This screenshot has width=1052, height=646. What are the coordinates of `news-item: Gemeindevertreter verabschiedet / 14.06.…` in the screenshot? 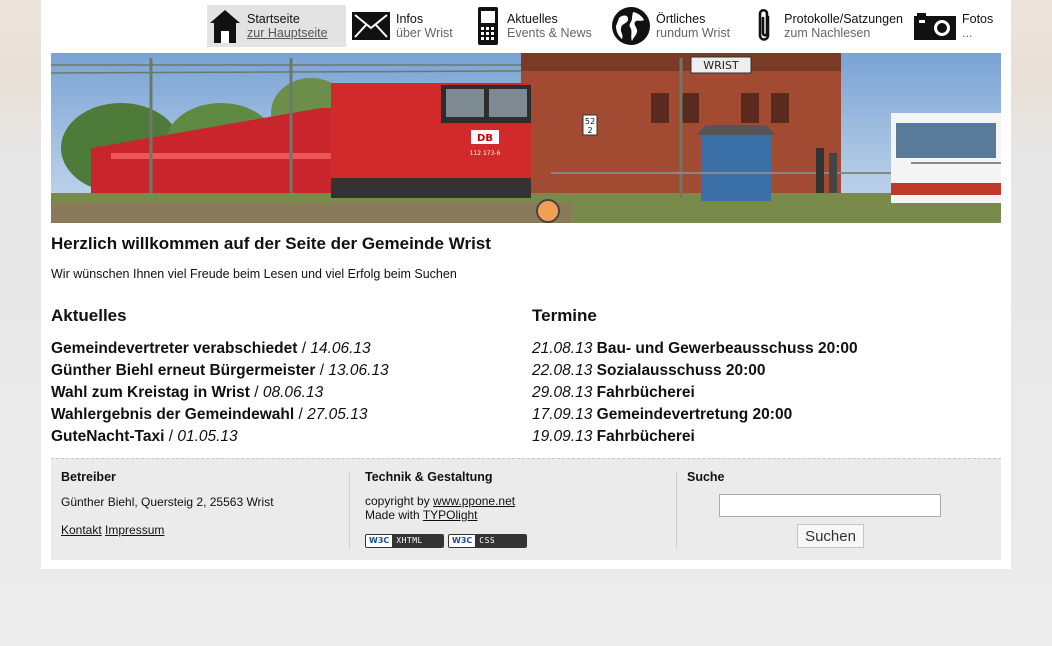 It's located at (220, 349).